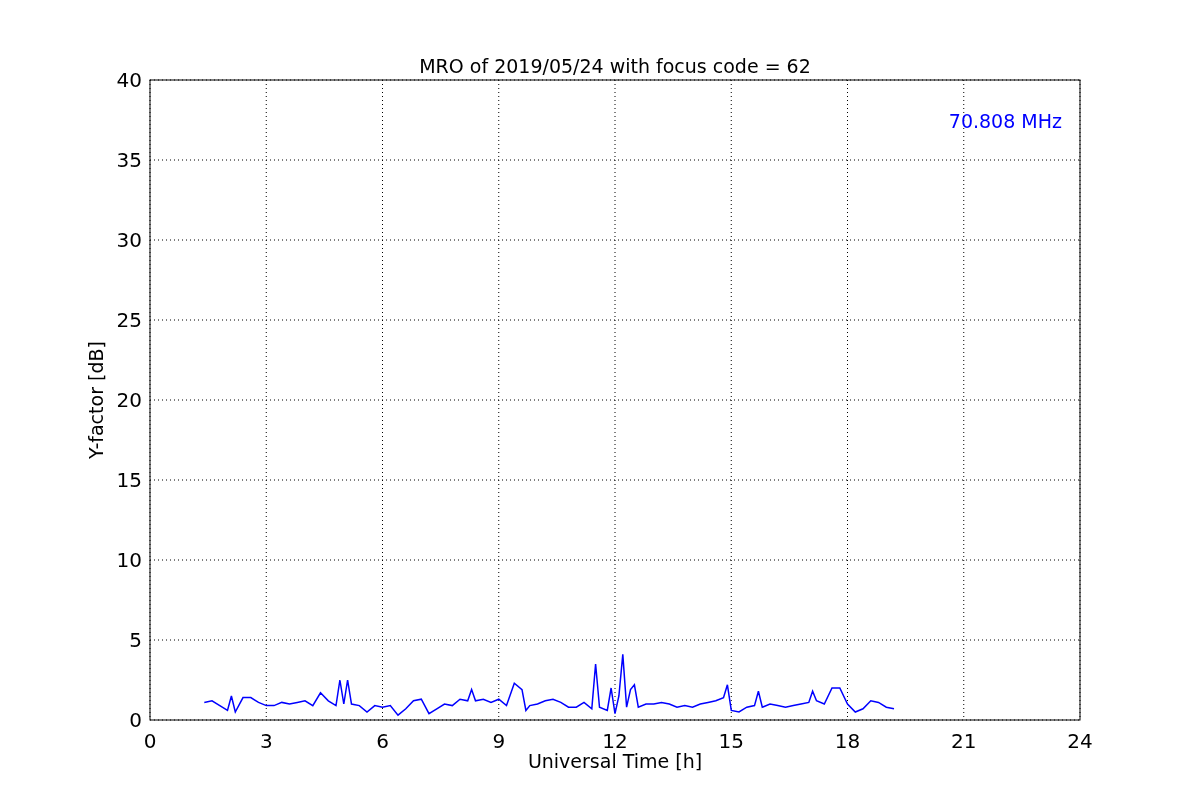  Describe the element at coordinates (129, 560) in the screenshot. I see `y-tick-label: 10` at that location.